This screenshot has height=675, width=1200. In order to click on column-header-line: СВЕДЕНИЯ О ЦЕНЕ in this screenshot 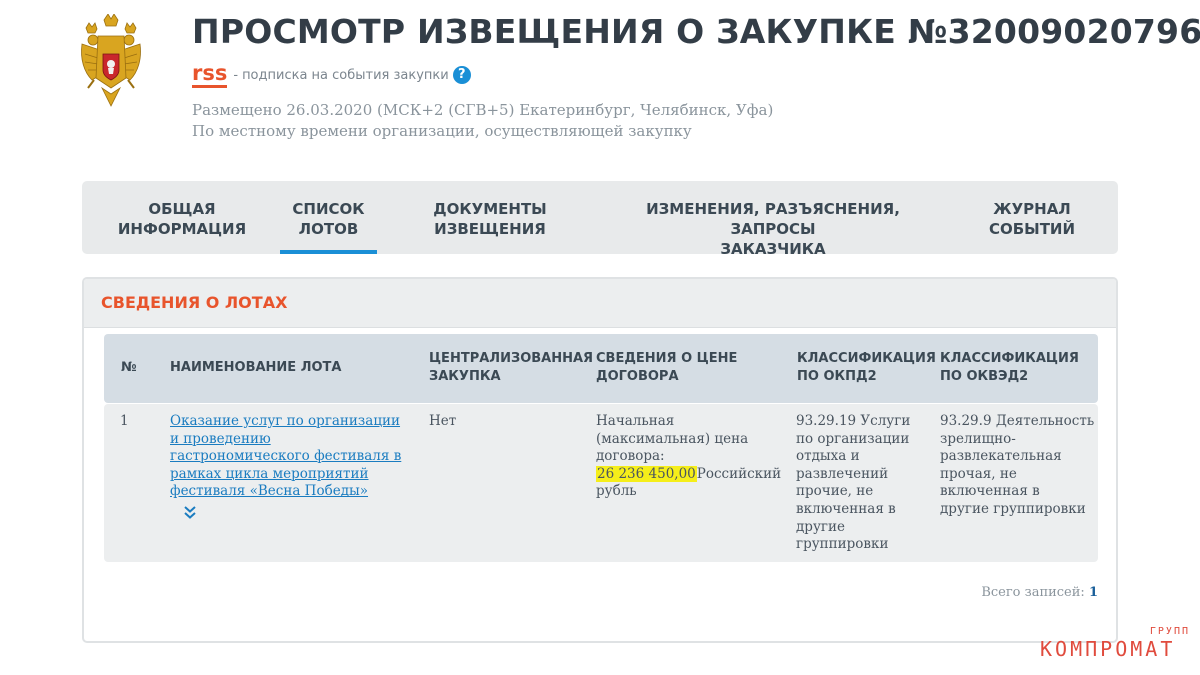, I will do `click(667, 358)`.